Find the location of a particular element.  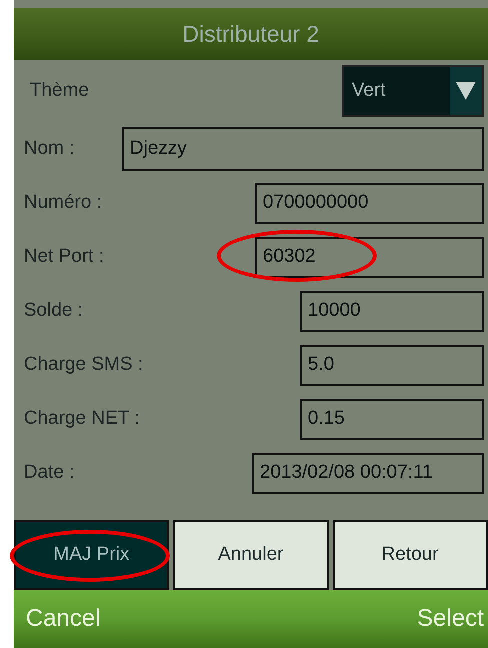

input-field: 5.0 is located at coordinates (392, 365).